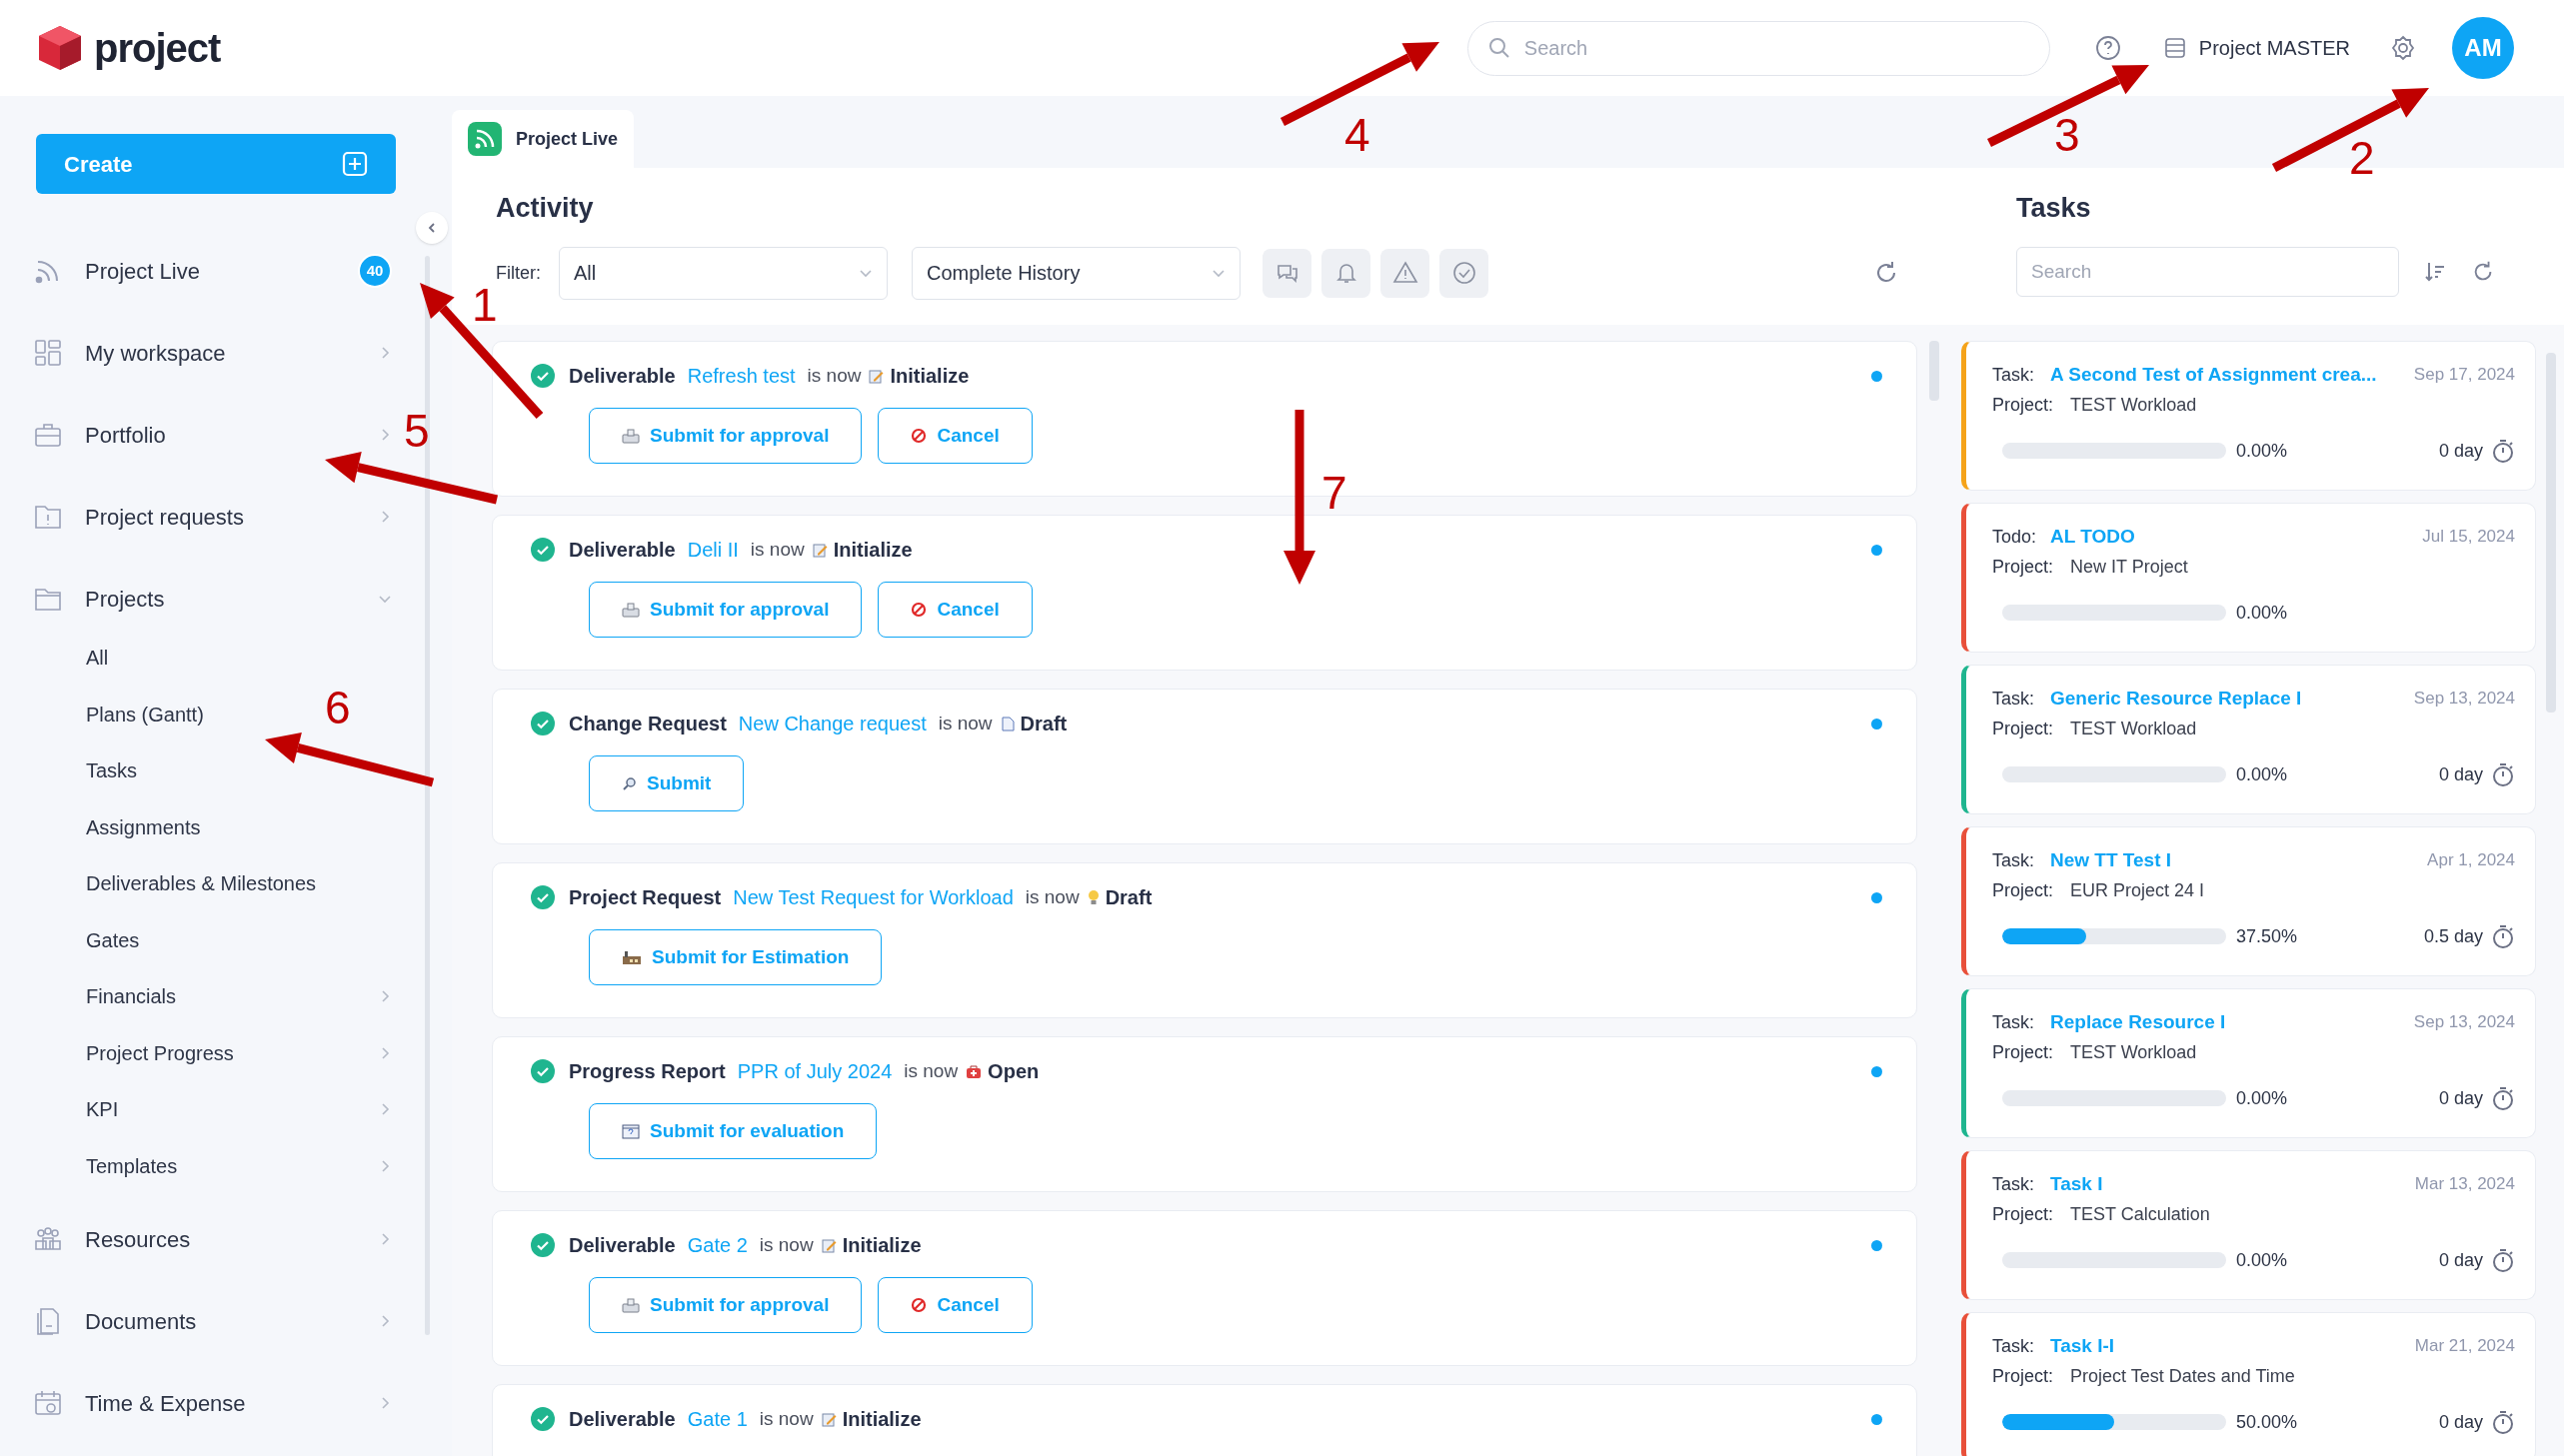  What do you see at coordinates (1334, 493) in the screenshot?
I see `annotation-number: 7` at bounding box center [1334, 493].